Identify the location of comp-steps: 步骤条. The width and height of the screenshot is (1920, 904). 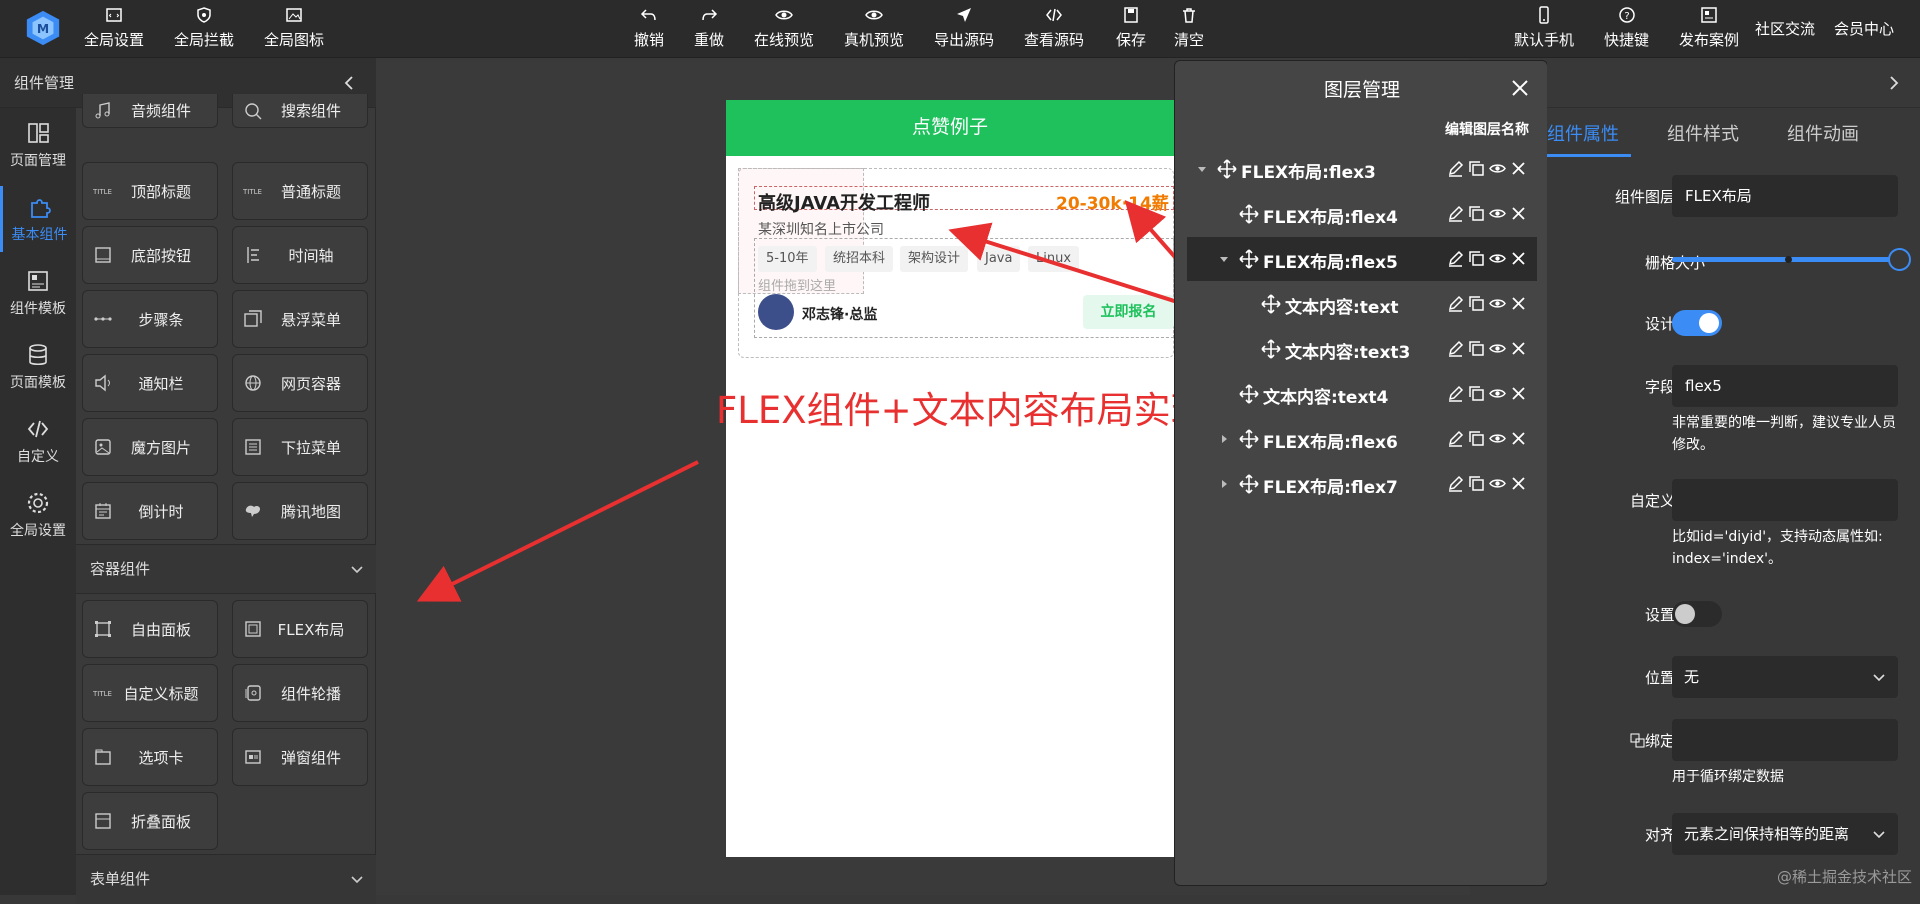
(150, 319).